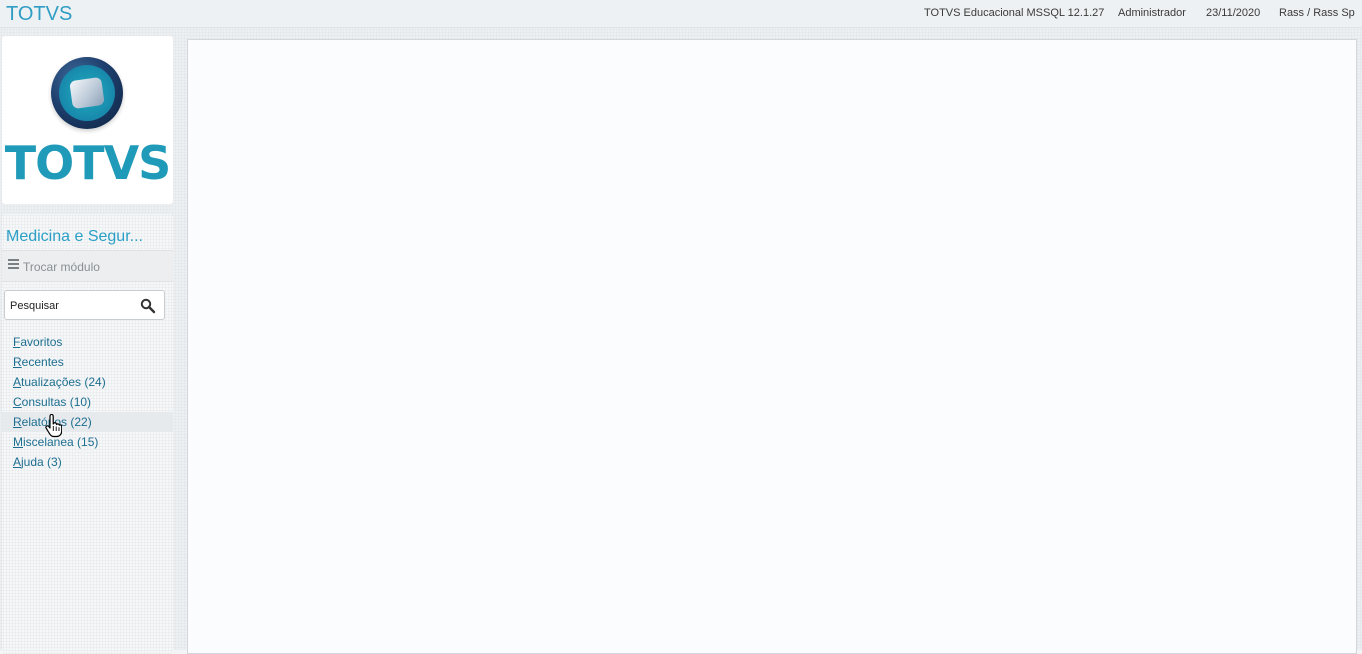 This screenshot has width=1362, height=654. I want to click on search-box, so click(84, 305).